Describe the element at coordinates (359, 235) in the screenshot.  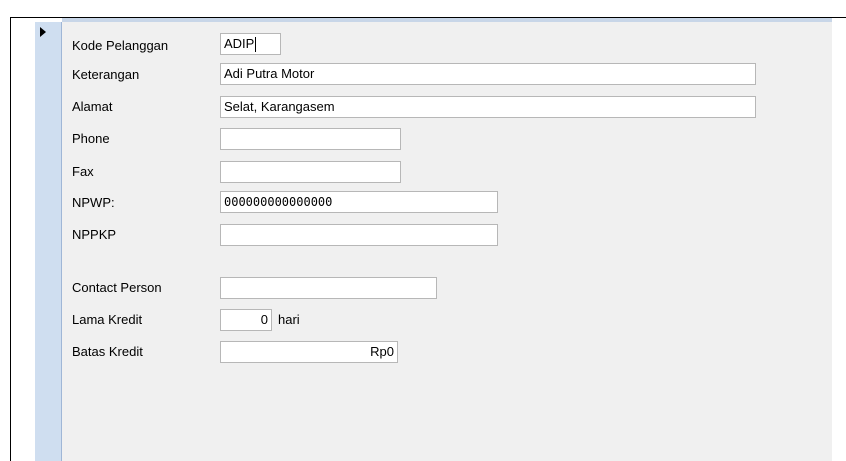
I see `nppkp-field` at that location.